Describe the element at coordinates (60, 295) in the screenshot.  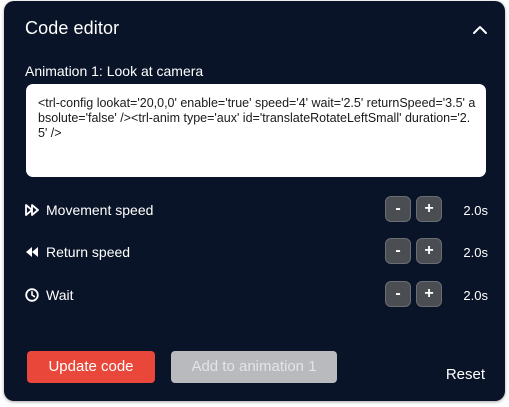
I see `wait-label: Wait` at that location.